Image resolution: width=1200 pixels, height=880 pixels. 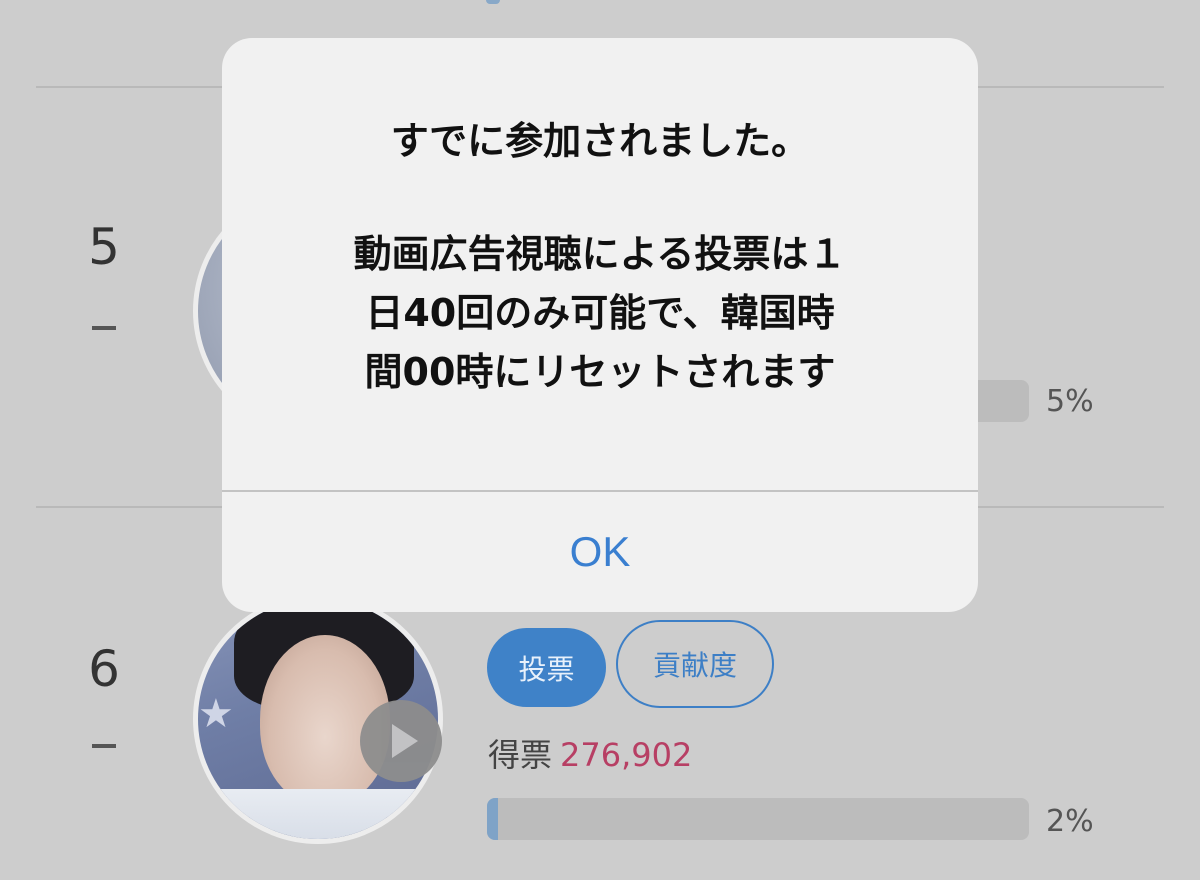 What do you see at coordinates (600, 552) in the screenshot?
I see `ok-button: OK` at bounding box center [600, 552].